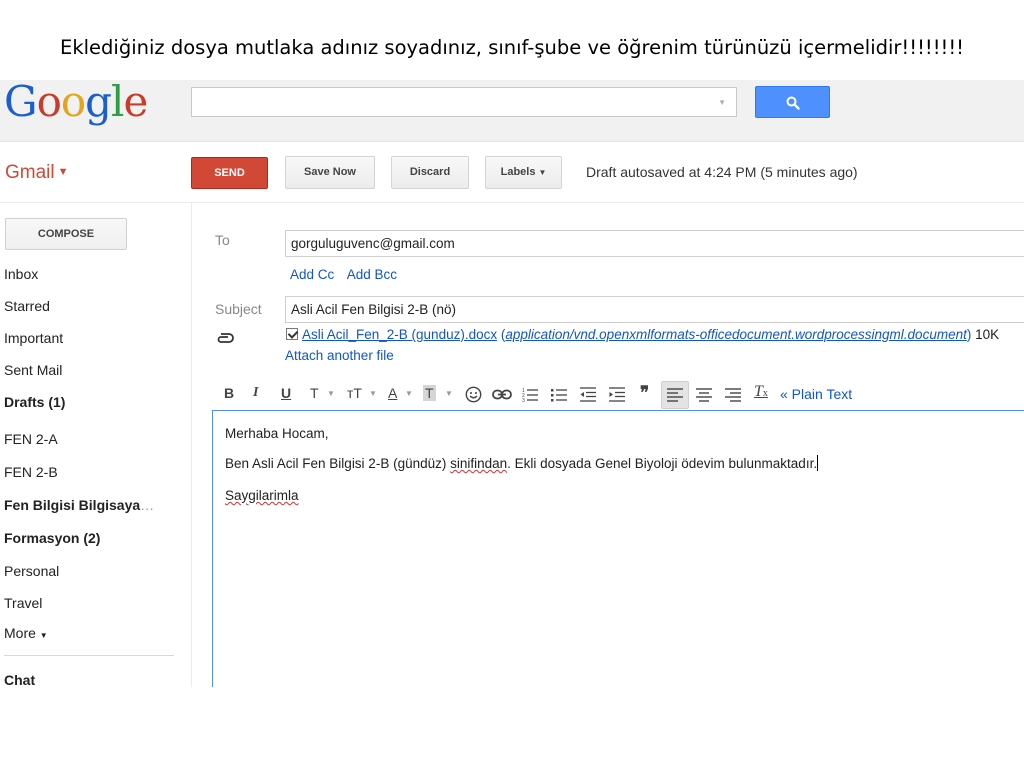 Image resolution: width=1024 pixels, height=768 pixels. Describe the element at coordinates (255, 393) in the screenshot. I see `italic-button: I` at that location.